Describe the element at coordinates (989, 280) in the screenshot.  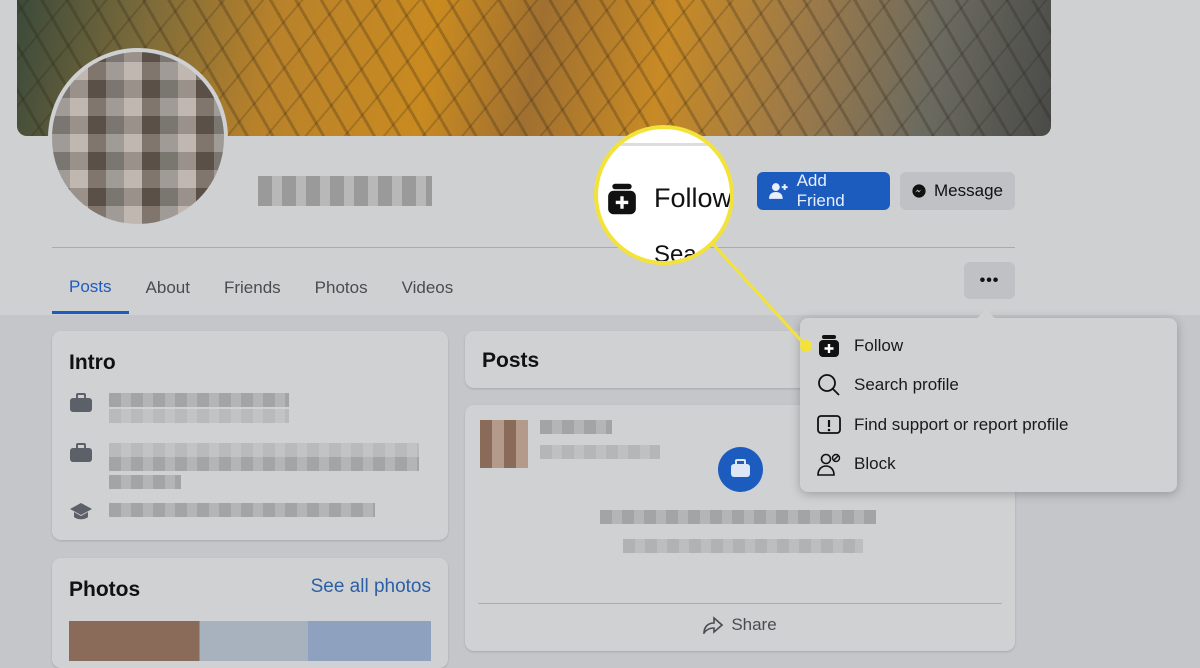
I see `more-options-button: •••` at that location.